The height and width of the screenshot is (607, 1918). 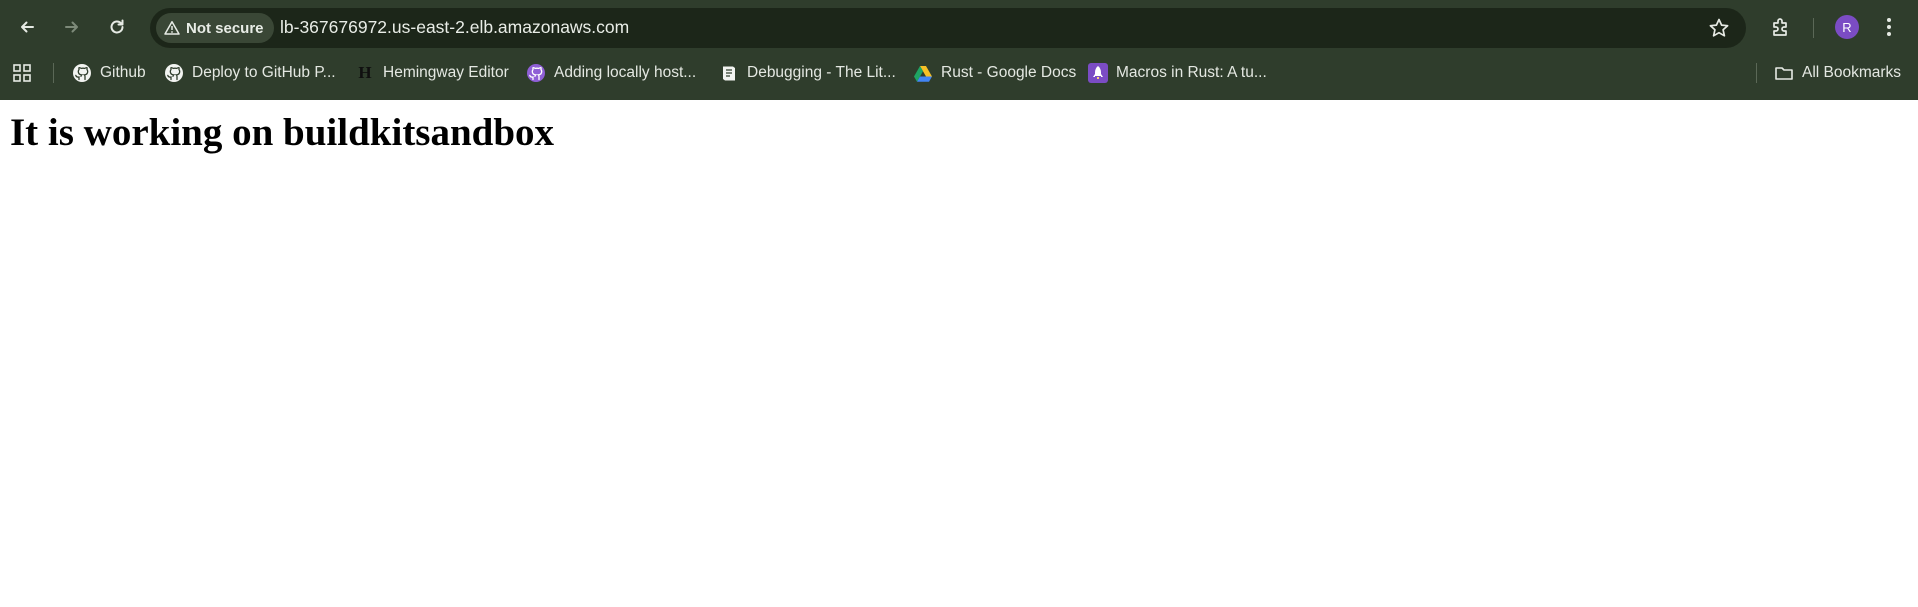 I want to click on reload-button, so click(x=117, y=27).